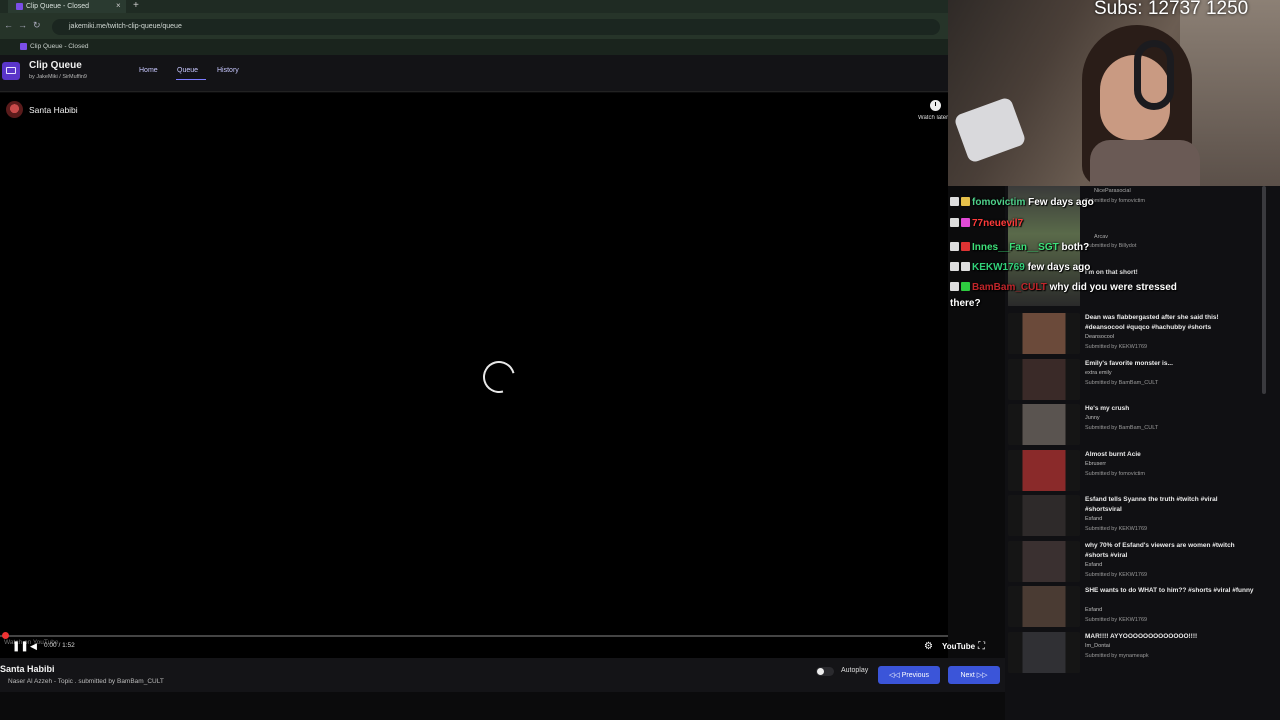 The image size is (1280, 720). What do you see at coordinates (22, 25) in the screenshot?
I see `forward-icon: →` at bounding box center [22, 25].